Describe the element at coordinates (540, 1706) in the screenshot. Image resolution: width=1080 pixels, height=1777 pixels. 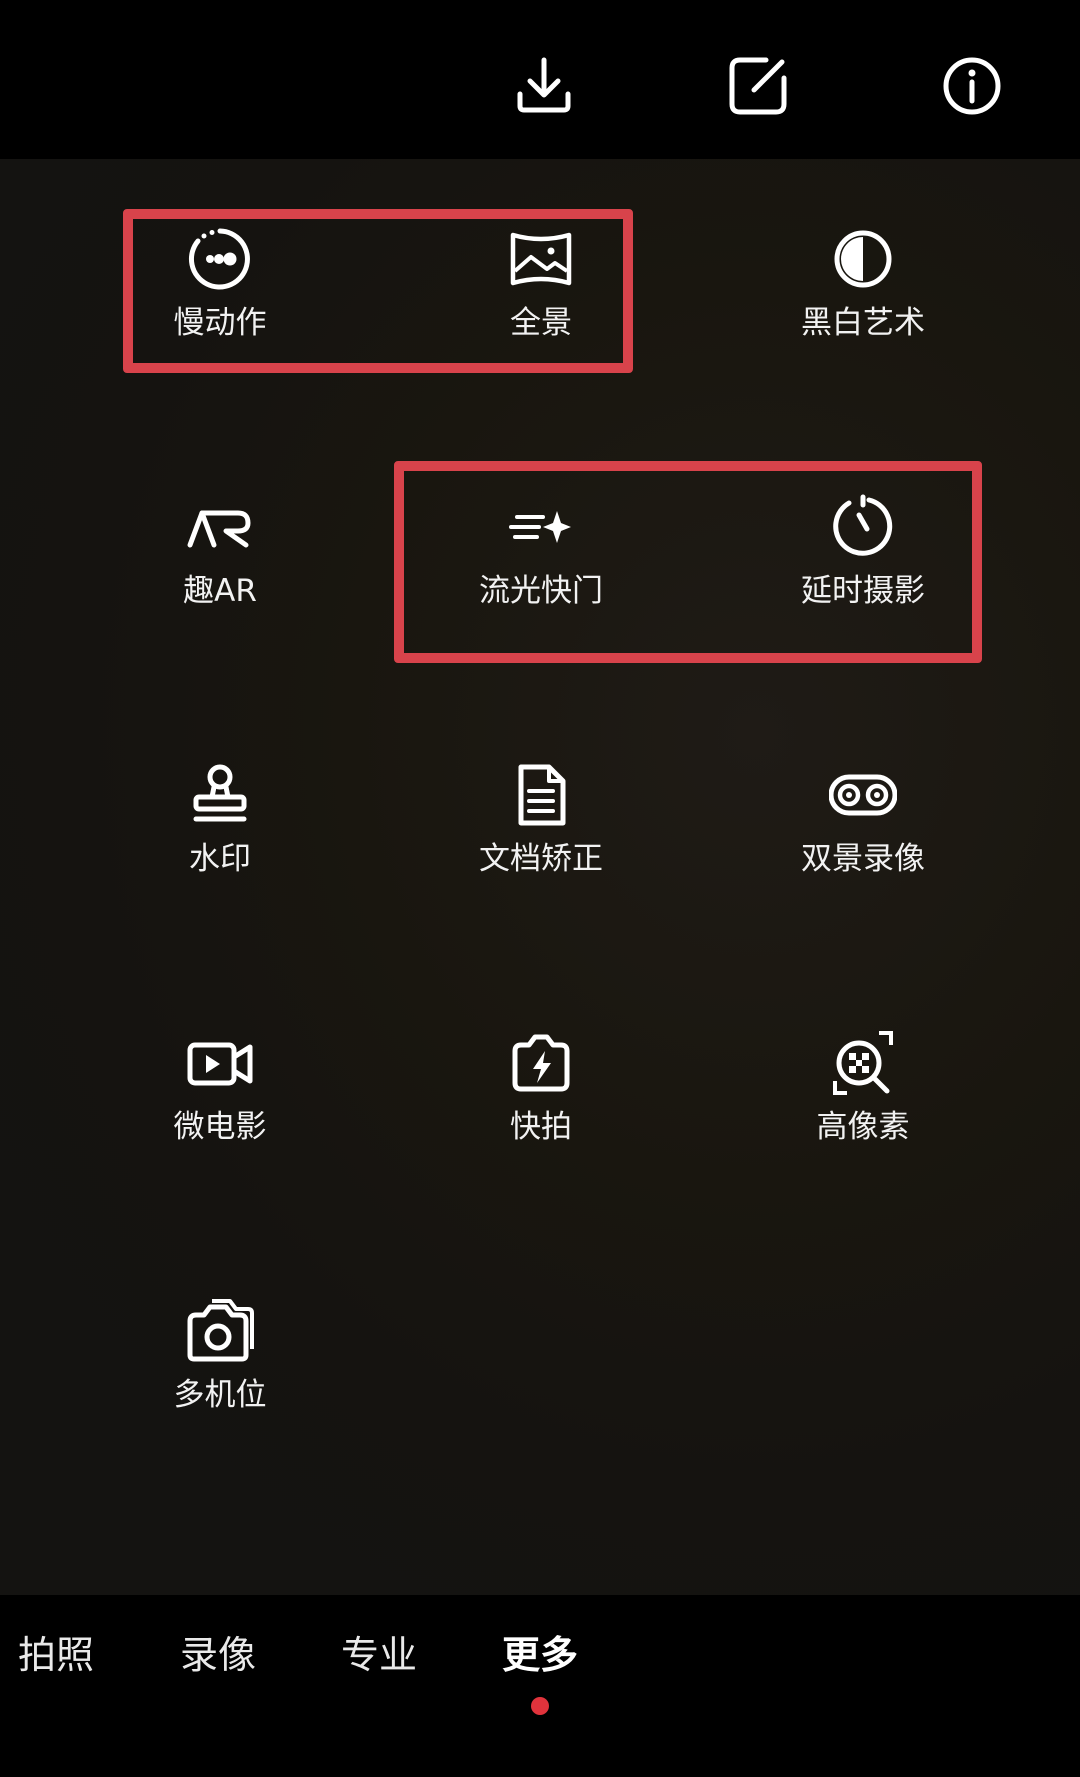
I see `active-tab-indicator` at that location.